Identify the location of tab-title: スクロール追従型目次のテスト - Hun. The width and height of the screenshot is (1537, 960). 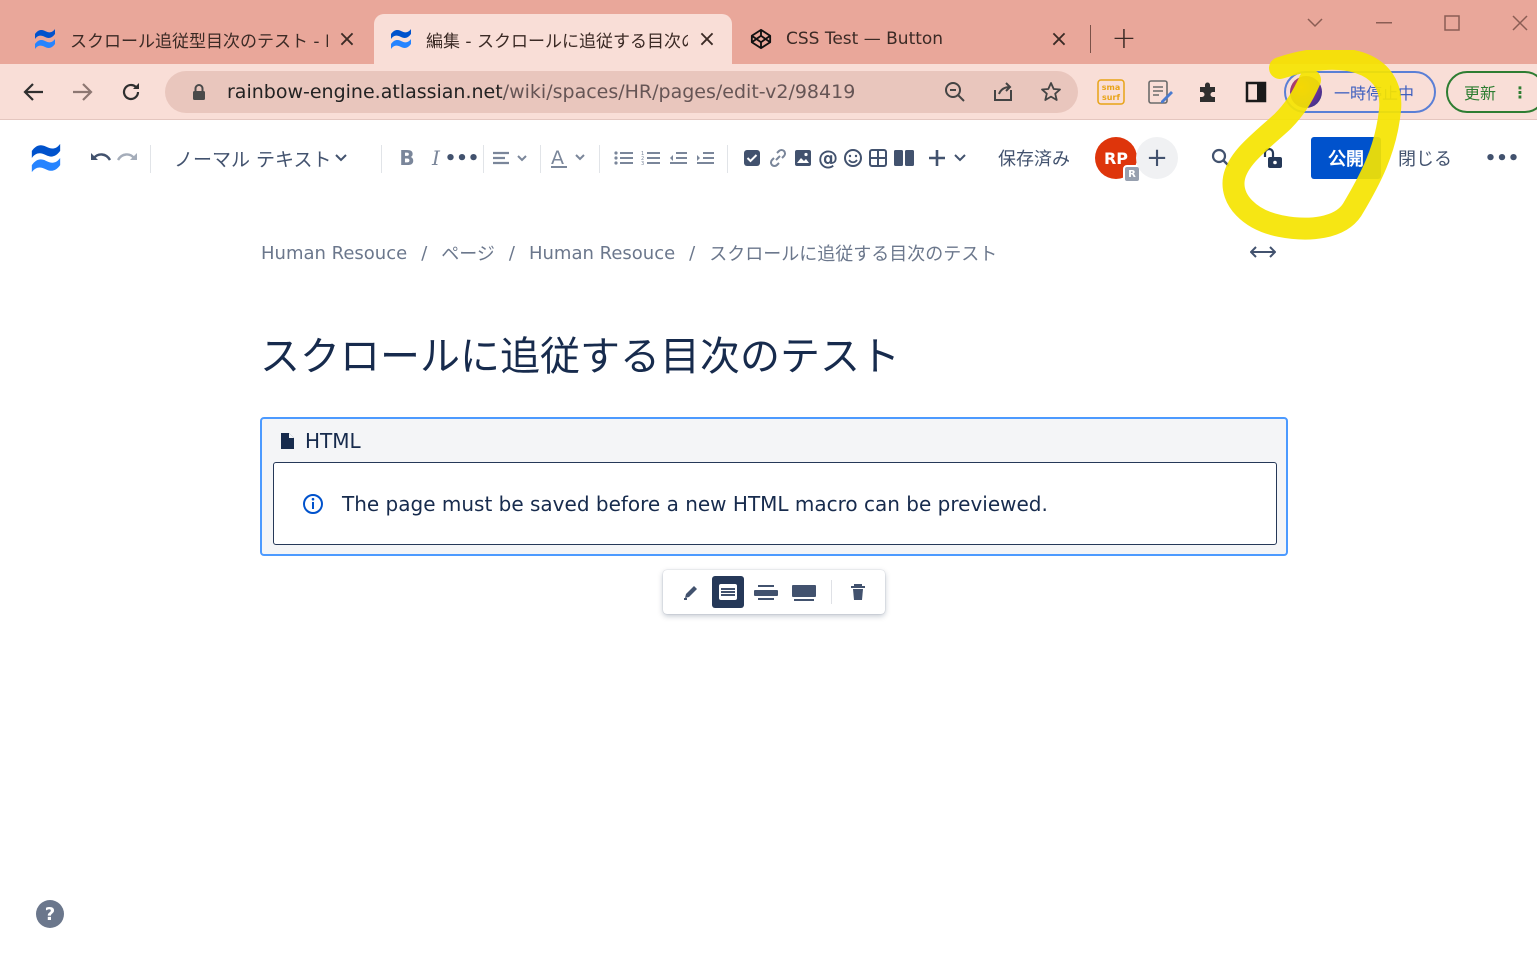
(199, 41).